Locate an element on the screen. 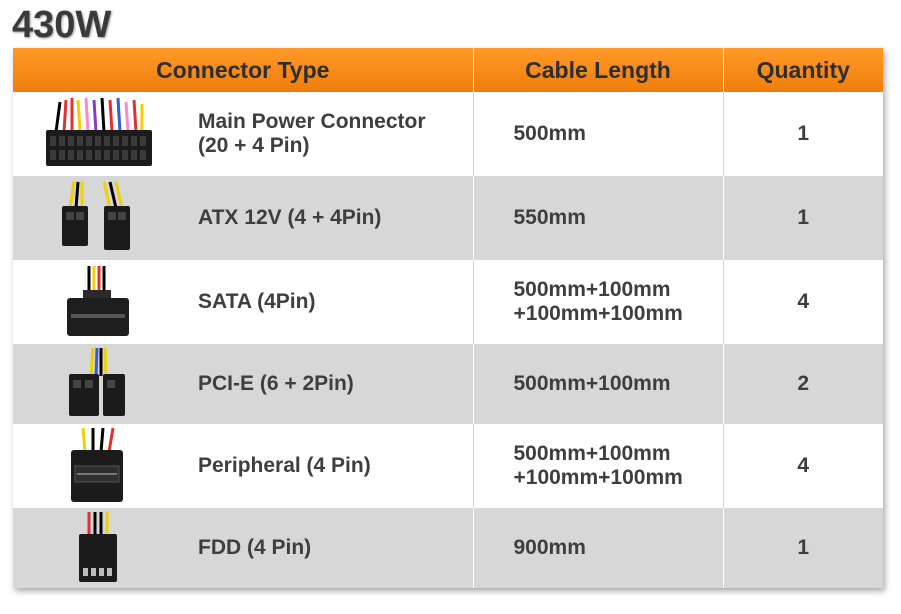 Image resolution: width=901 pixels, height=614 pixels. table-row: ATX 12V (4 + 4Pin) 550mm 1 is located at coordinates (448, 218).